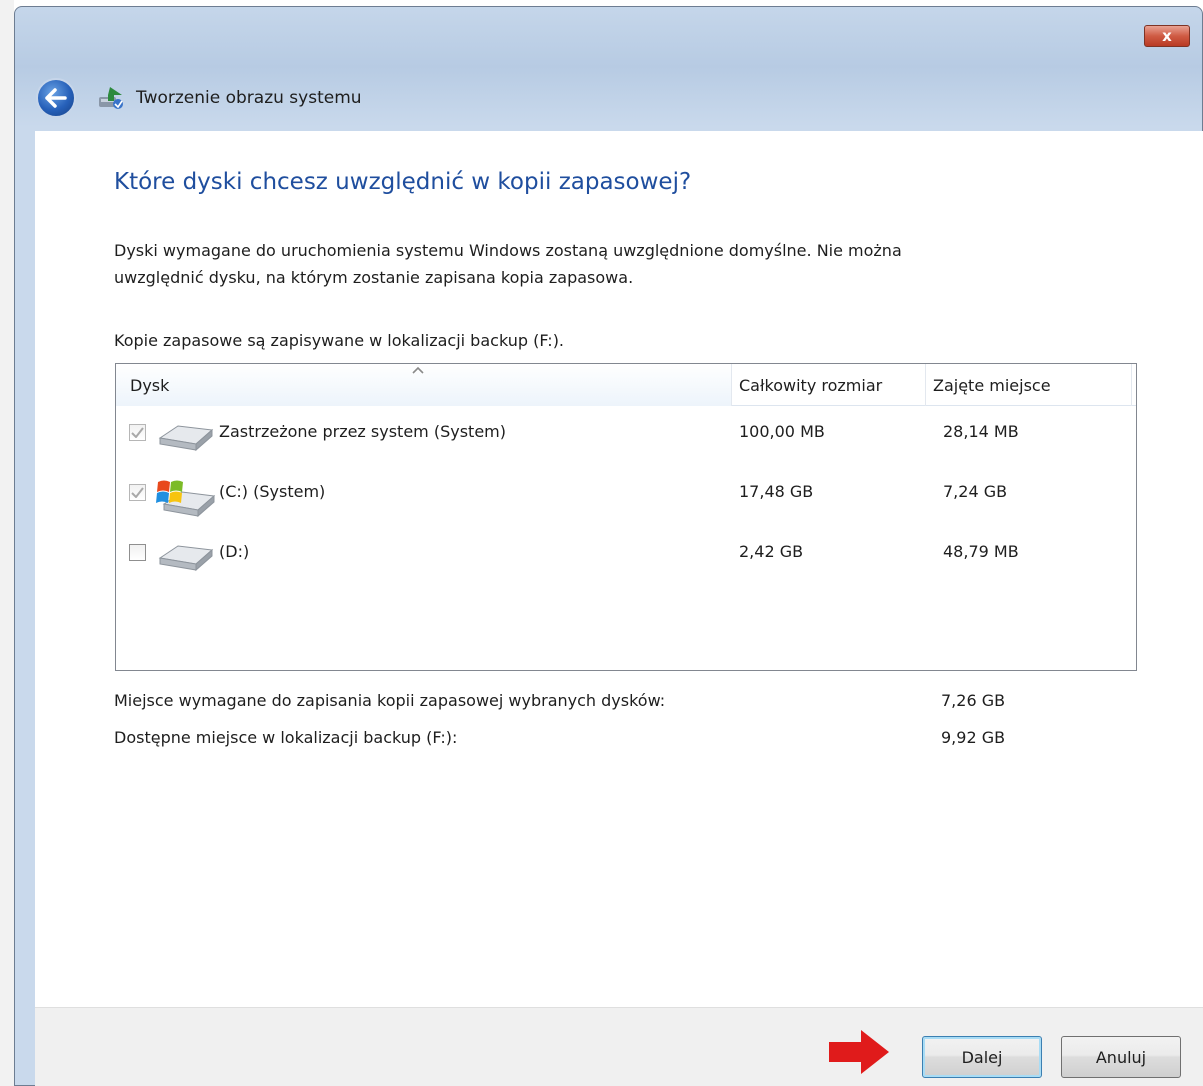 This screenshot has height=1086, width=1203. Describe the element at coordinates (982, 1057) in the screenshot. I see `next-button: Dalej` at that location.